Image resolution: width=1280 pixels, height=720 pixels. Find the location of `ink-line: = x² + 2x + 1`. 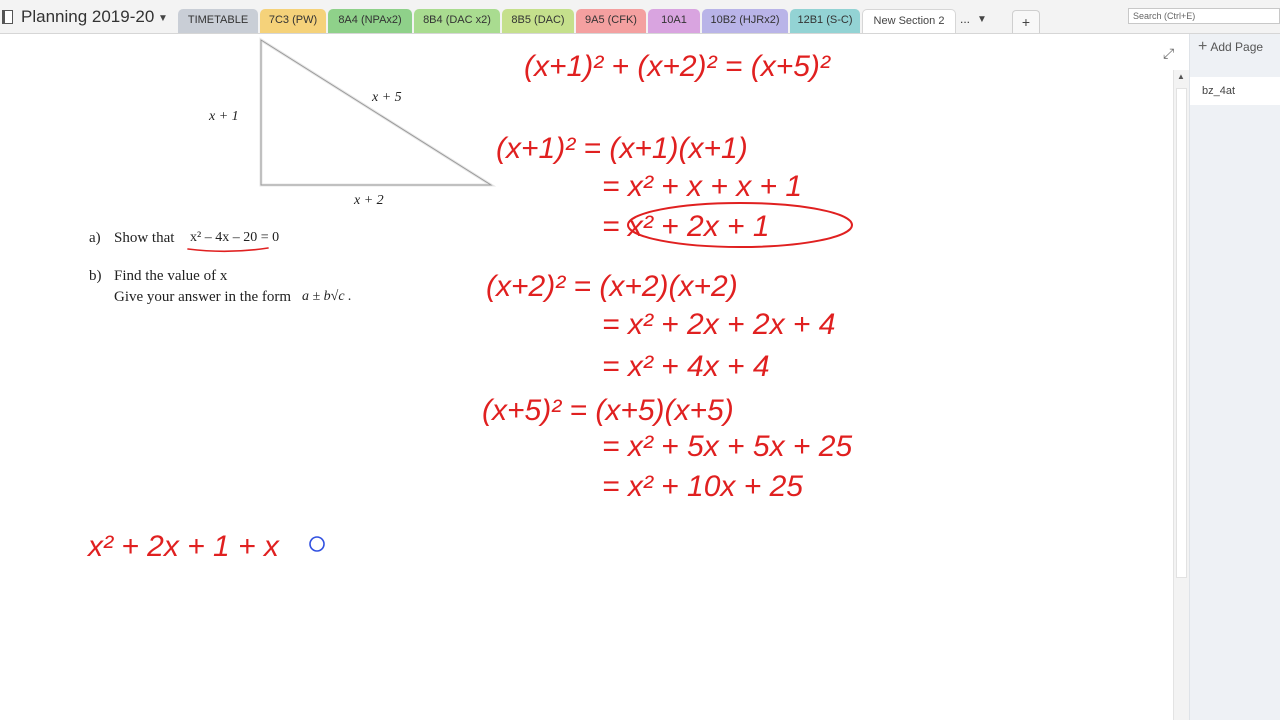

ink-line: = x² + 2x + 1 is located at coordinates (686, 226).